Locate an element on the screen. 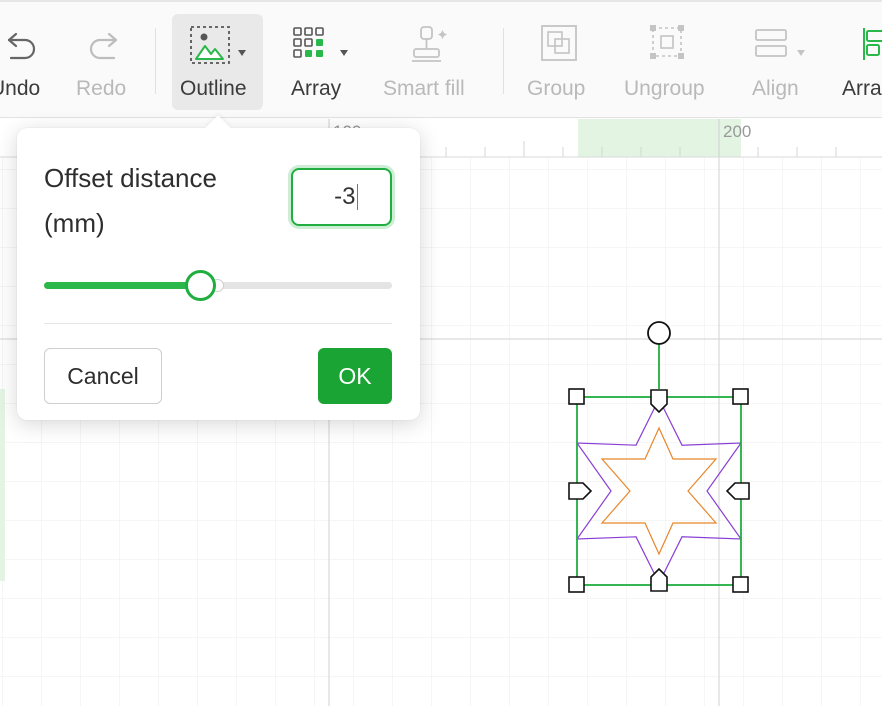  ok-button: OK is located at coordinates (355, 376).